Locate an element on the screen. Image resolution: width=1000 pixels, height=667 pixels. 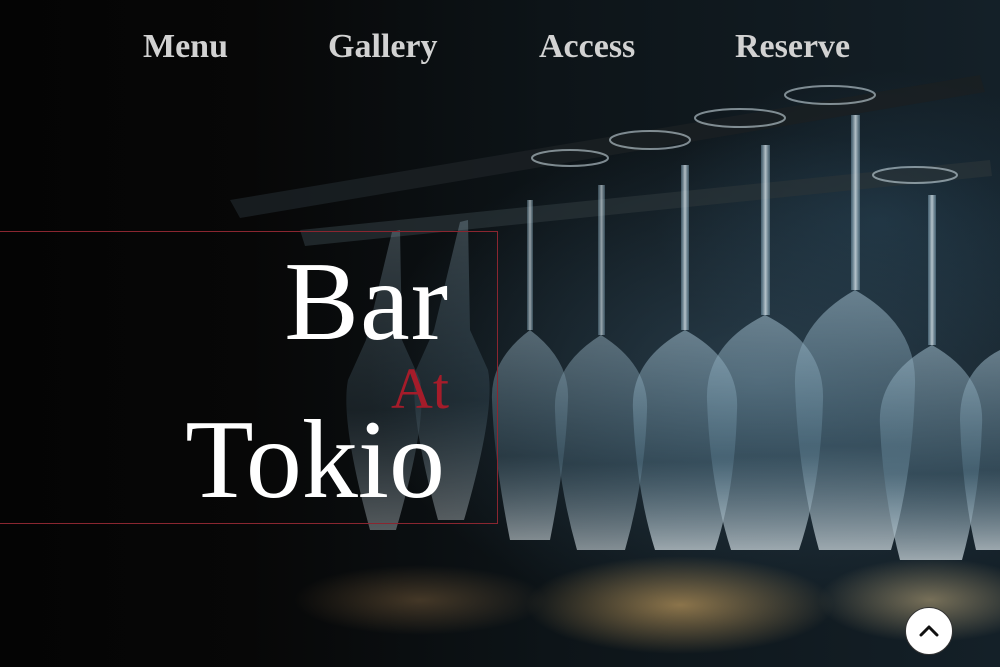
logo-word-tokio: Tokio is located at coordinates (315, 460).